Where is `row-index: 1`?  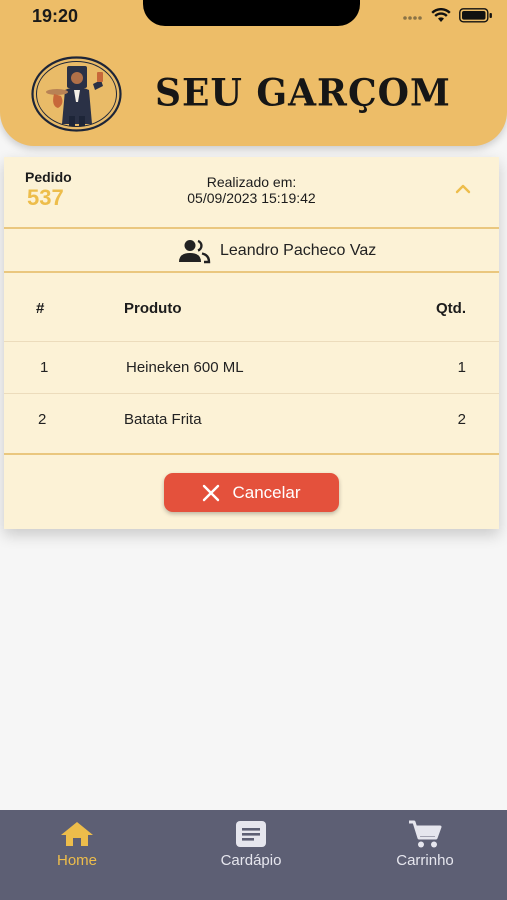 row-index: 1 is located at coordinates (44, 367).